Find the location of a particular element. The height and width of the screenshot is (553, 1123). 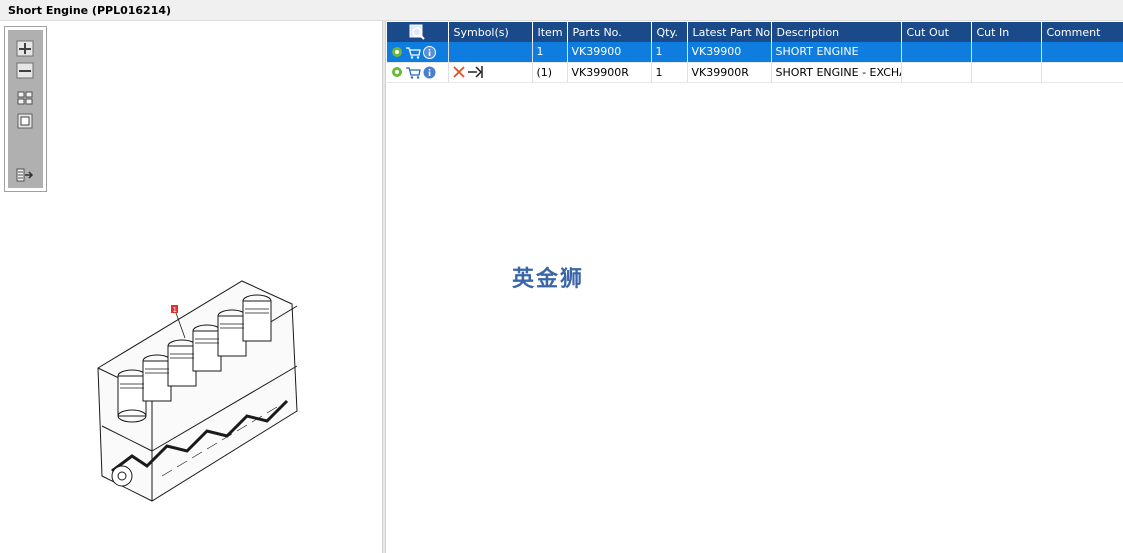

exchange-arrow-icon is located at coordinates (475, 72).